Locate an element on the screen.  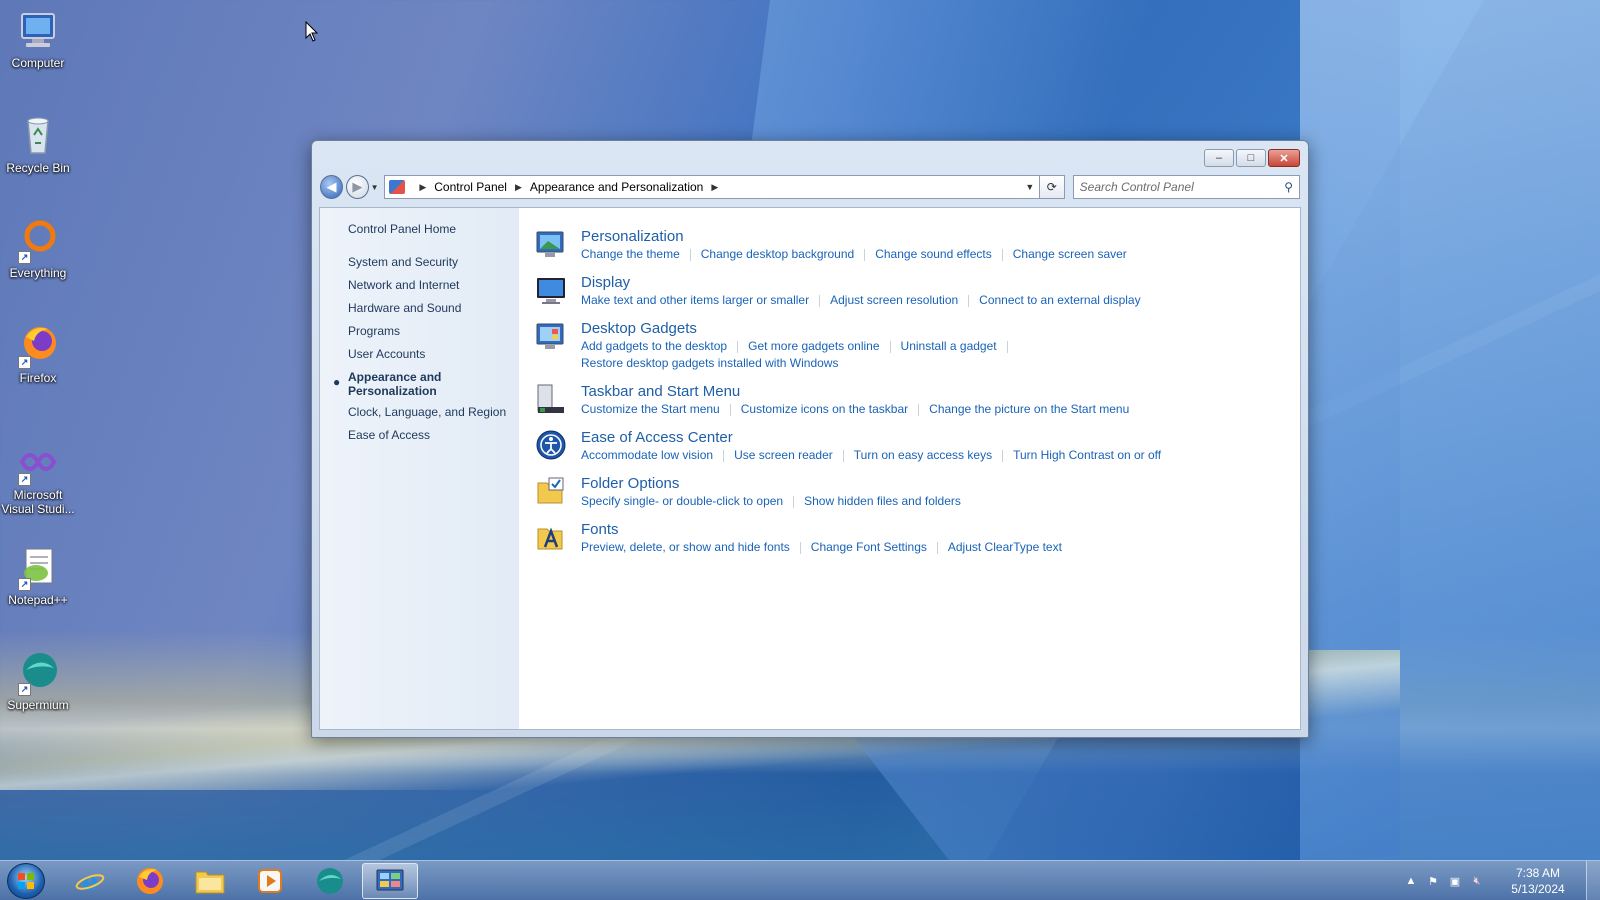
start-button is located at coordinates (26, 881).